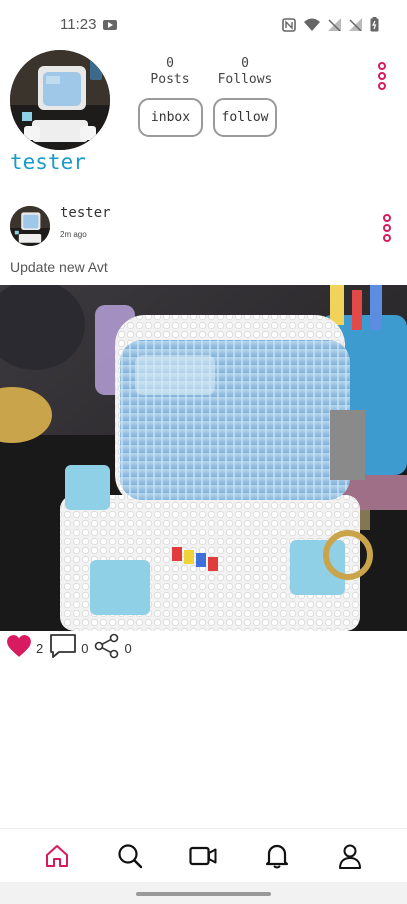 This screenshot has width=407, height=904. I want to click on follows-count: 0, so click(245, 63).